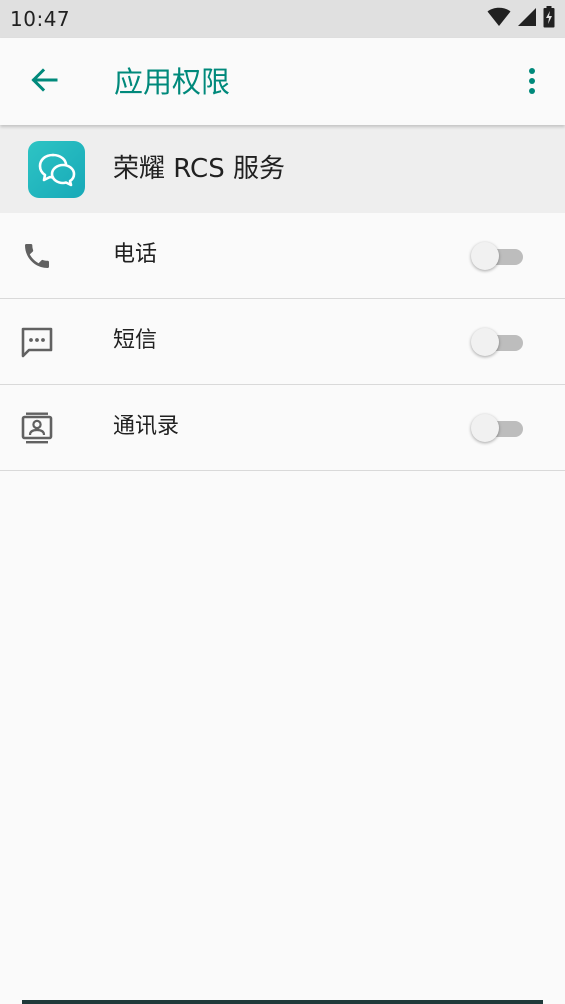  I want to click on cell-signal-icon, so click(527, 19).